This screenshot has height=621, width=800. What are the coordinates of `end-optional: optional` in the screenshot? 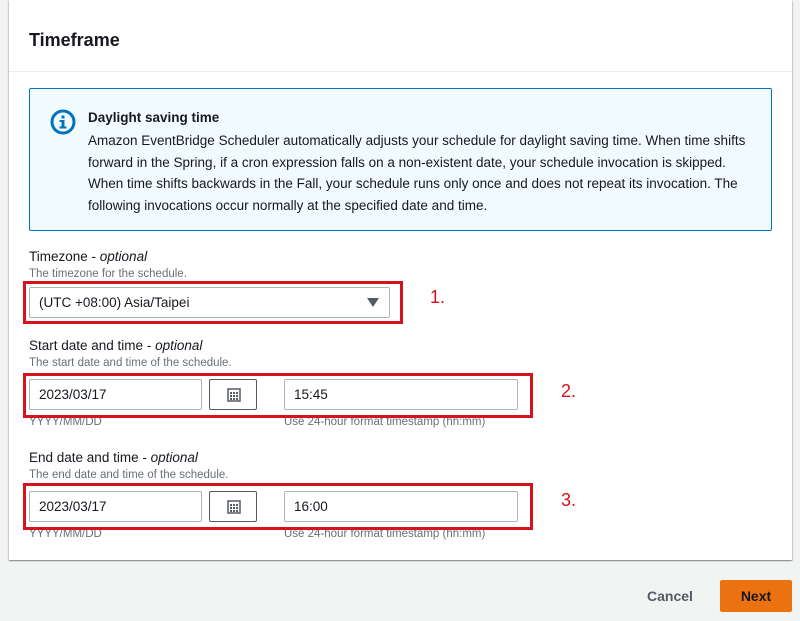 It's located at (174, 457).